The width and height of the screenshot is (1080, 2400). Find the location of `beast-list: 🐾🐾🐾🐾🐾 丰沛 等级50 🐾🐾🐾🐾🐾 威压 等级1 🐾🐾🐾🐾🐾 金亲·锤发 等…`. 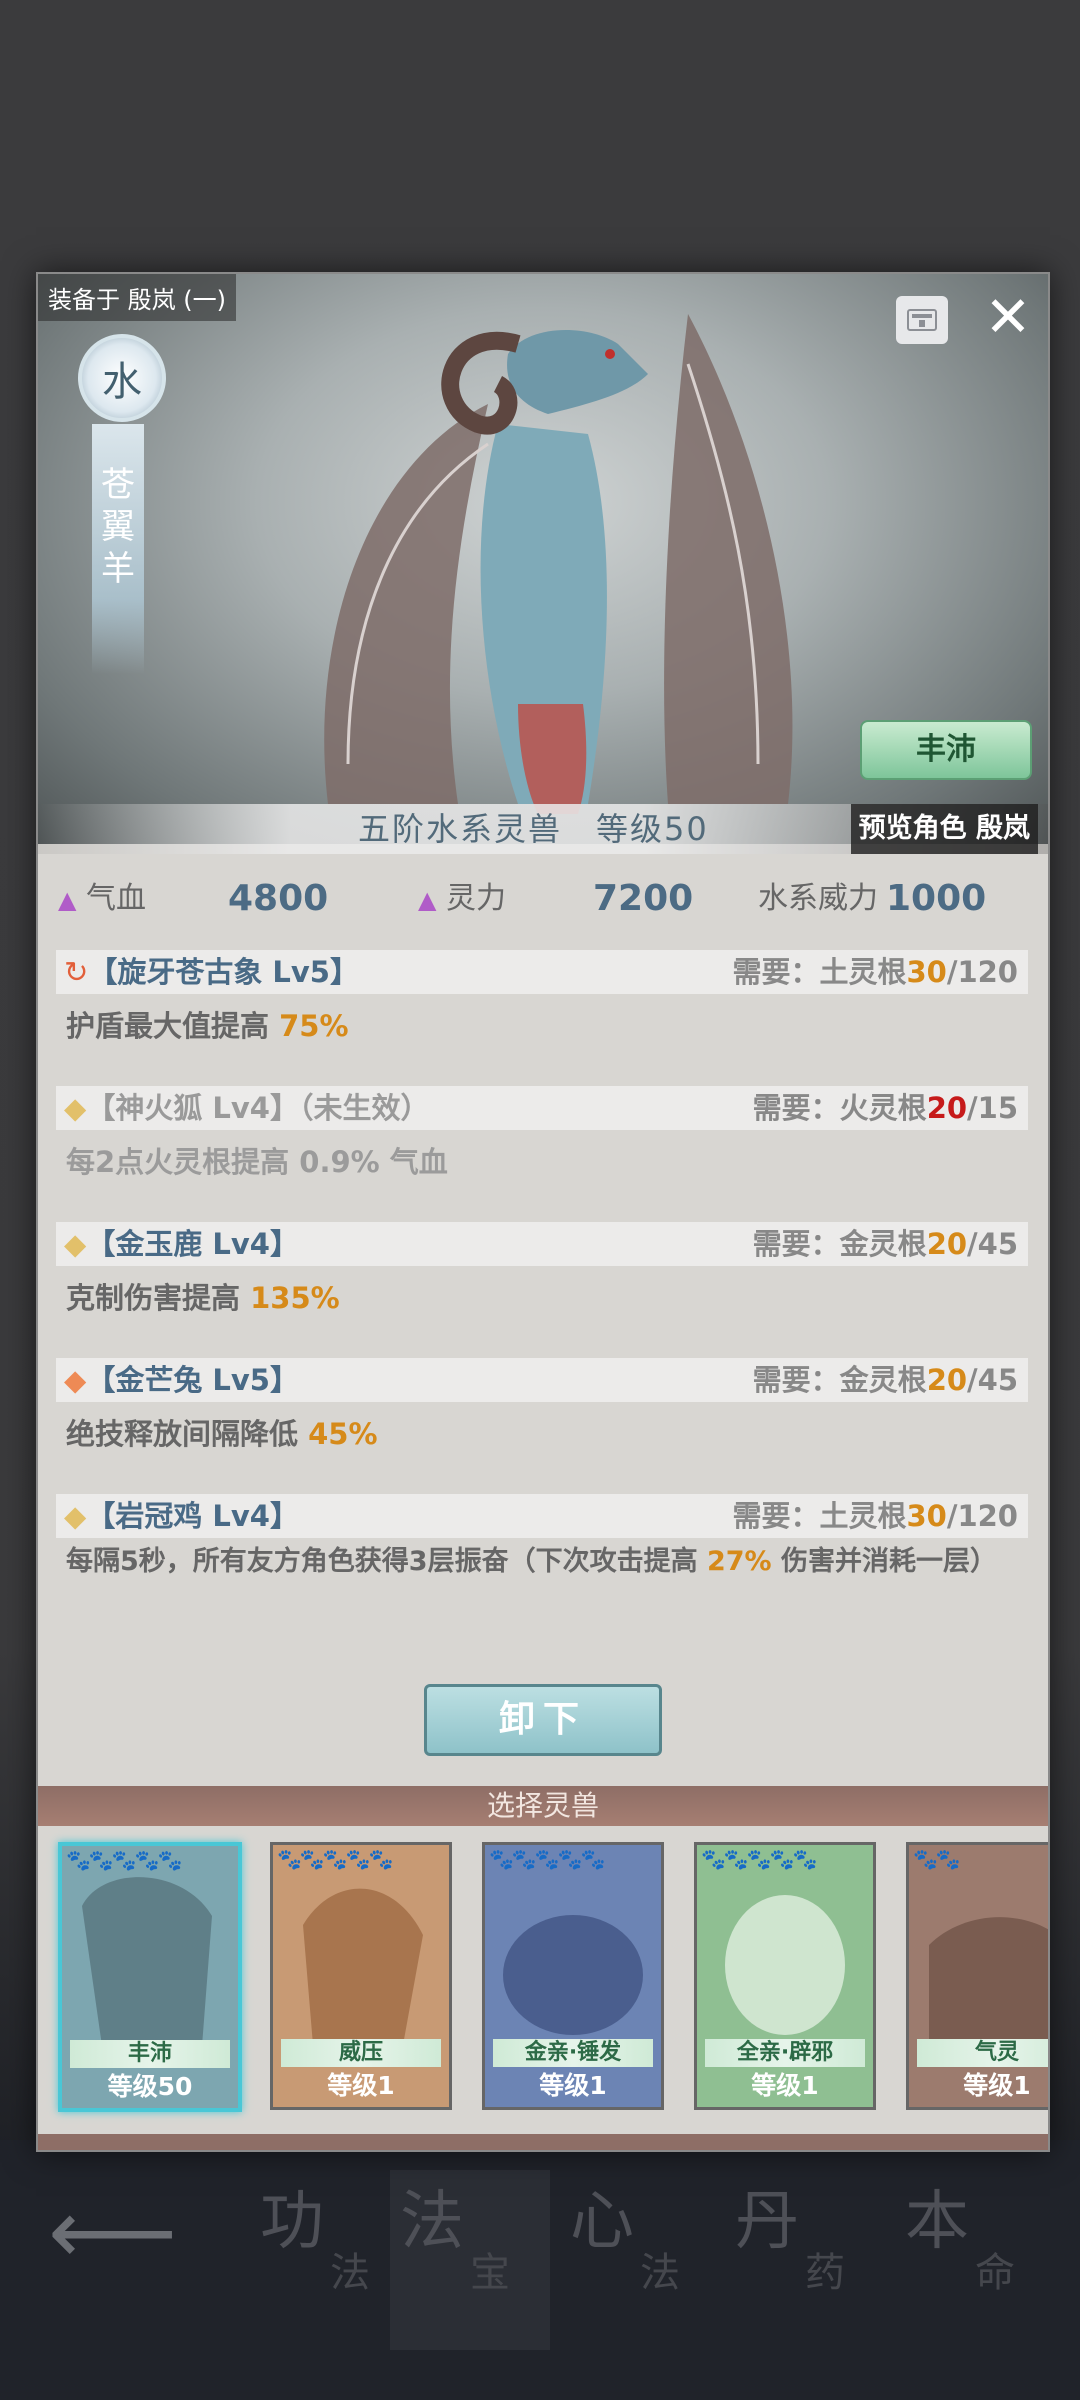

beast-list: 🐾🐾🐾🐾🐾 丰沛 等级50 🐾🐾🐾🐾🐾 威压 等级1 🐾🐾🐾🐾🐾 金亲·锤发 等… is located at coordinates (543, 1980).